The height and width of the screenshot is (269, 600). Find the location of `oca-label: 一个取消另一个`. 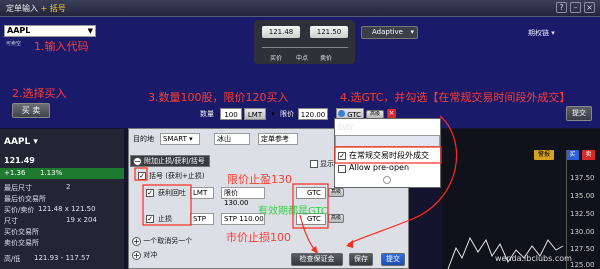

oca-label: 一个取消另一个 is located at coordinates (168, 241).